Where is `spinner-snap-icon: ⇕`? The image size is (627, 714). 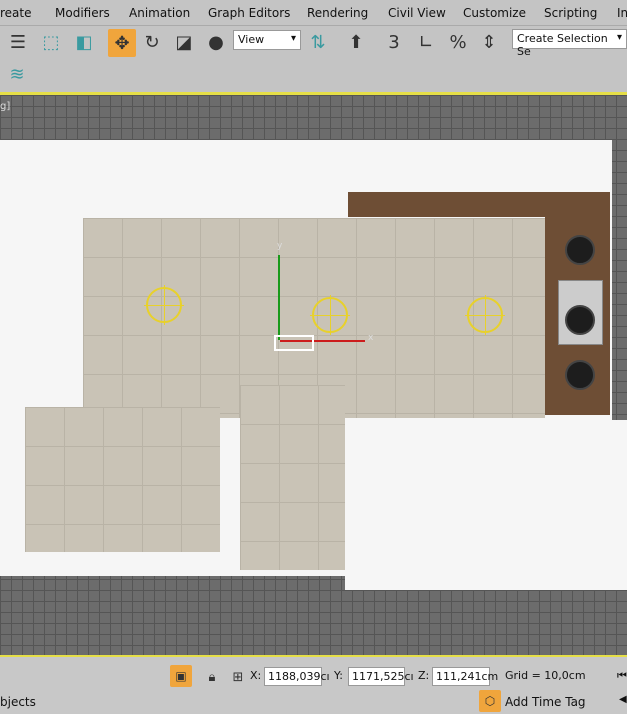
spinner-snap-icon: ⇕ is located at coordinates (489, 42).